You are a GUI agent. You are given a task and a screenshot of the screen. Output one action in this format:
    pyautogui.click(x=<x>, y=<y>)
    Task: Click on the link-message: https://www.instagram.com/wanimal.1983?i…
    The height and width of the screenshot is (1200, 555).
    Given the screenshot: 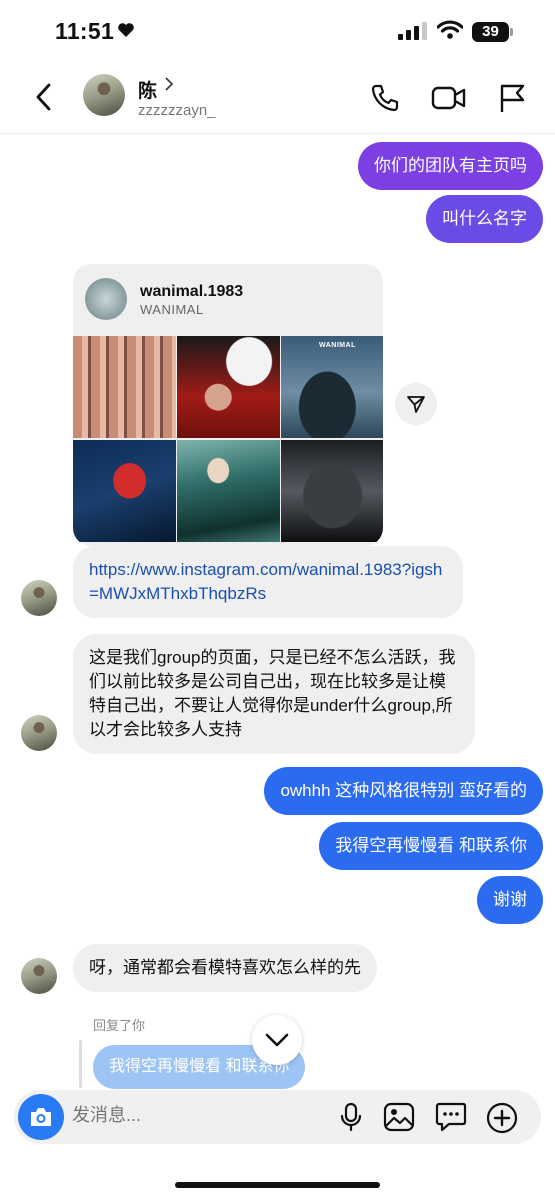 What is the action you would take?
    pyautogui.click(x=268, y=582)
    